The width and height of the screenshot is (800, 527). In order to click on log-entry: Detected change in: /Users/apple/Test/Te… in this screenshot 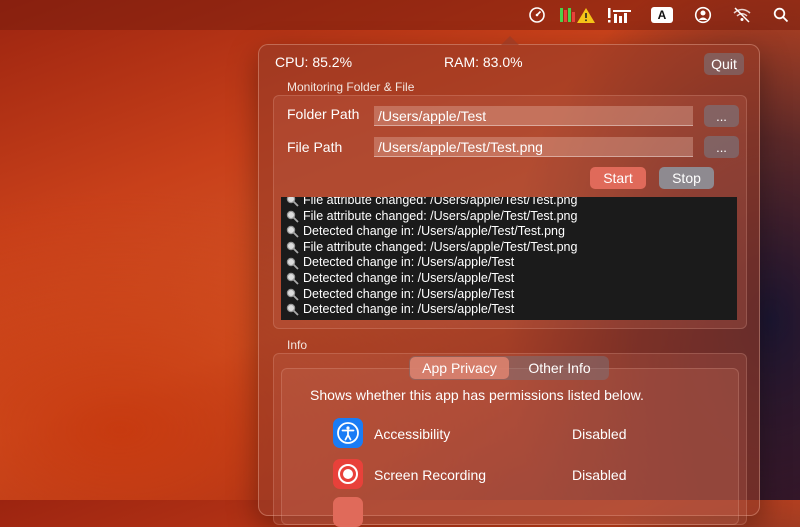, I will do `click(509, 232)`.